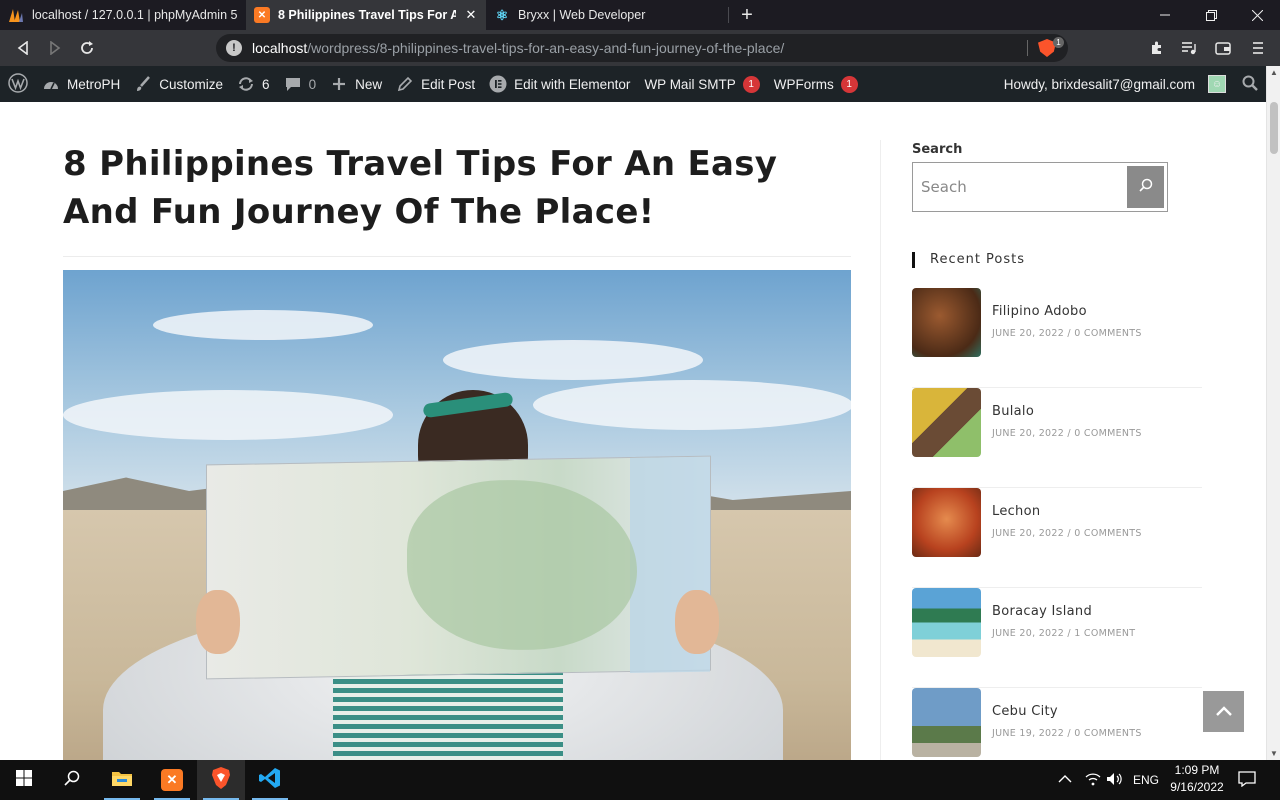 The image size is (1280, 800). What do you see at coordinates (1058, 42) in the screenshot?
I see `shields-count-badge: 1` at bounding box center [1058, 42].